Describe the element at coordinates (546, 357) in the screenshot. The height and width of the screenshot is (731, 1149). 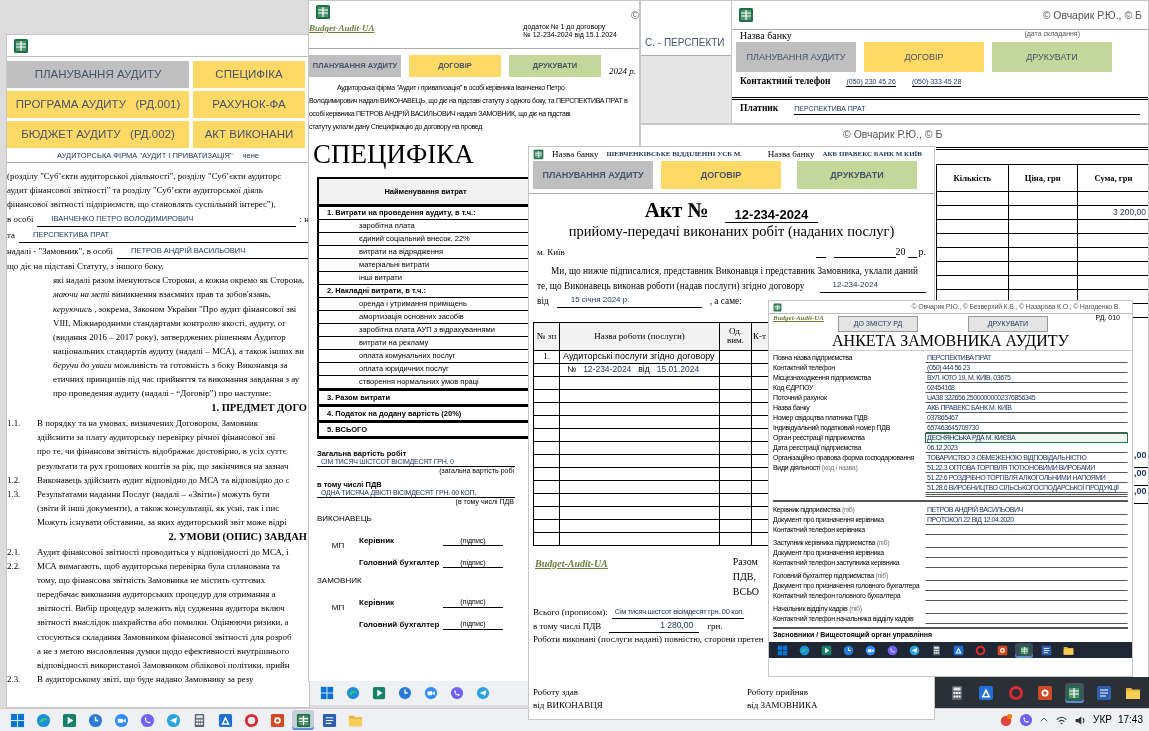
I see `table-cell: 1.` at that location.